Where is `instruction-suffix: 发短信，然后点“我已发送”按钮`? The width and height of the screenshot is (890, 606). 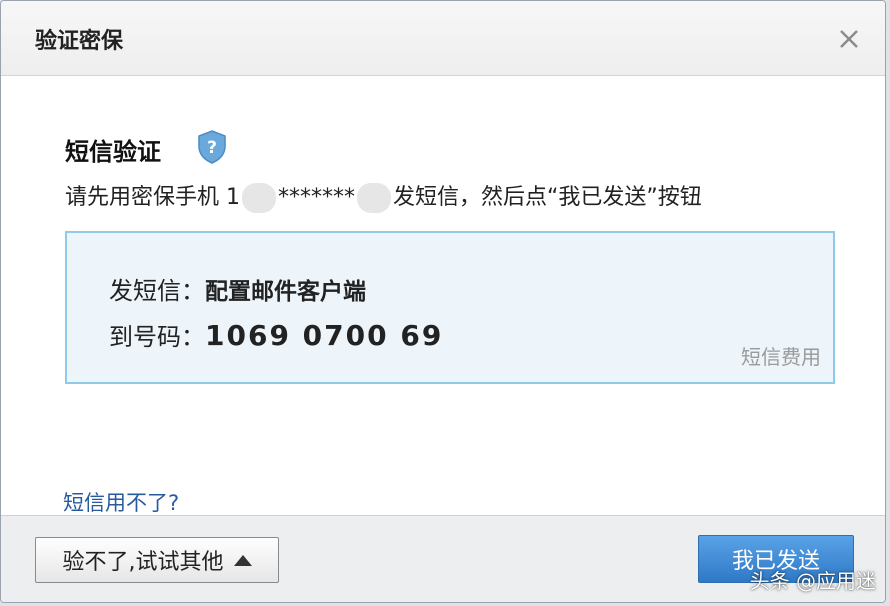
instruction-suffix: 发短信，然后点“我已发送”按钮 is located at coordinates (547, 197).